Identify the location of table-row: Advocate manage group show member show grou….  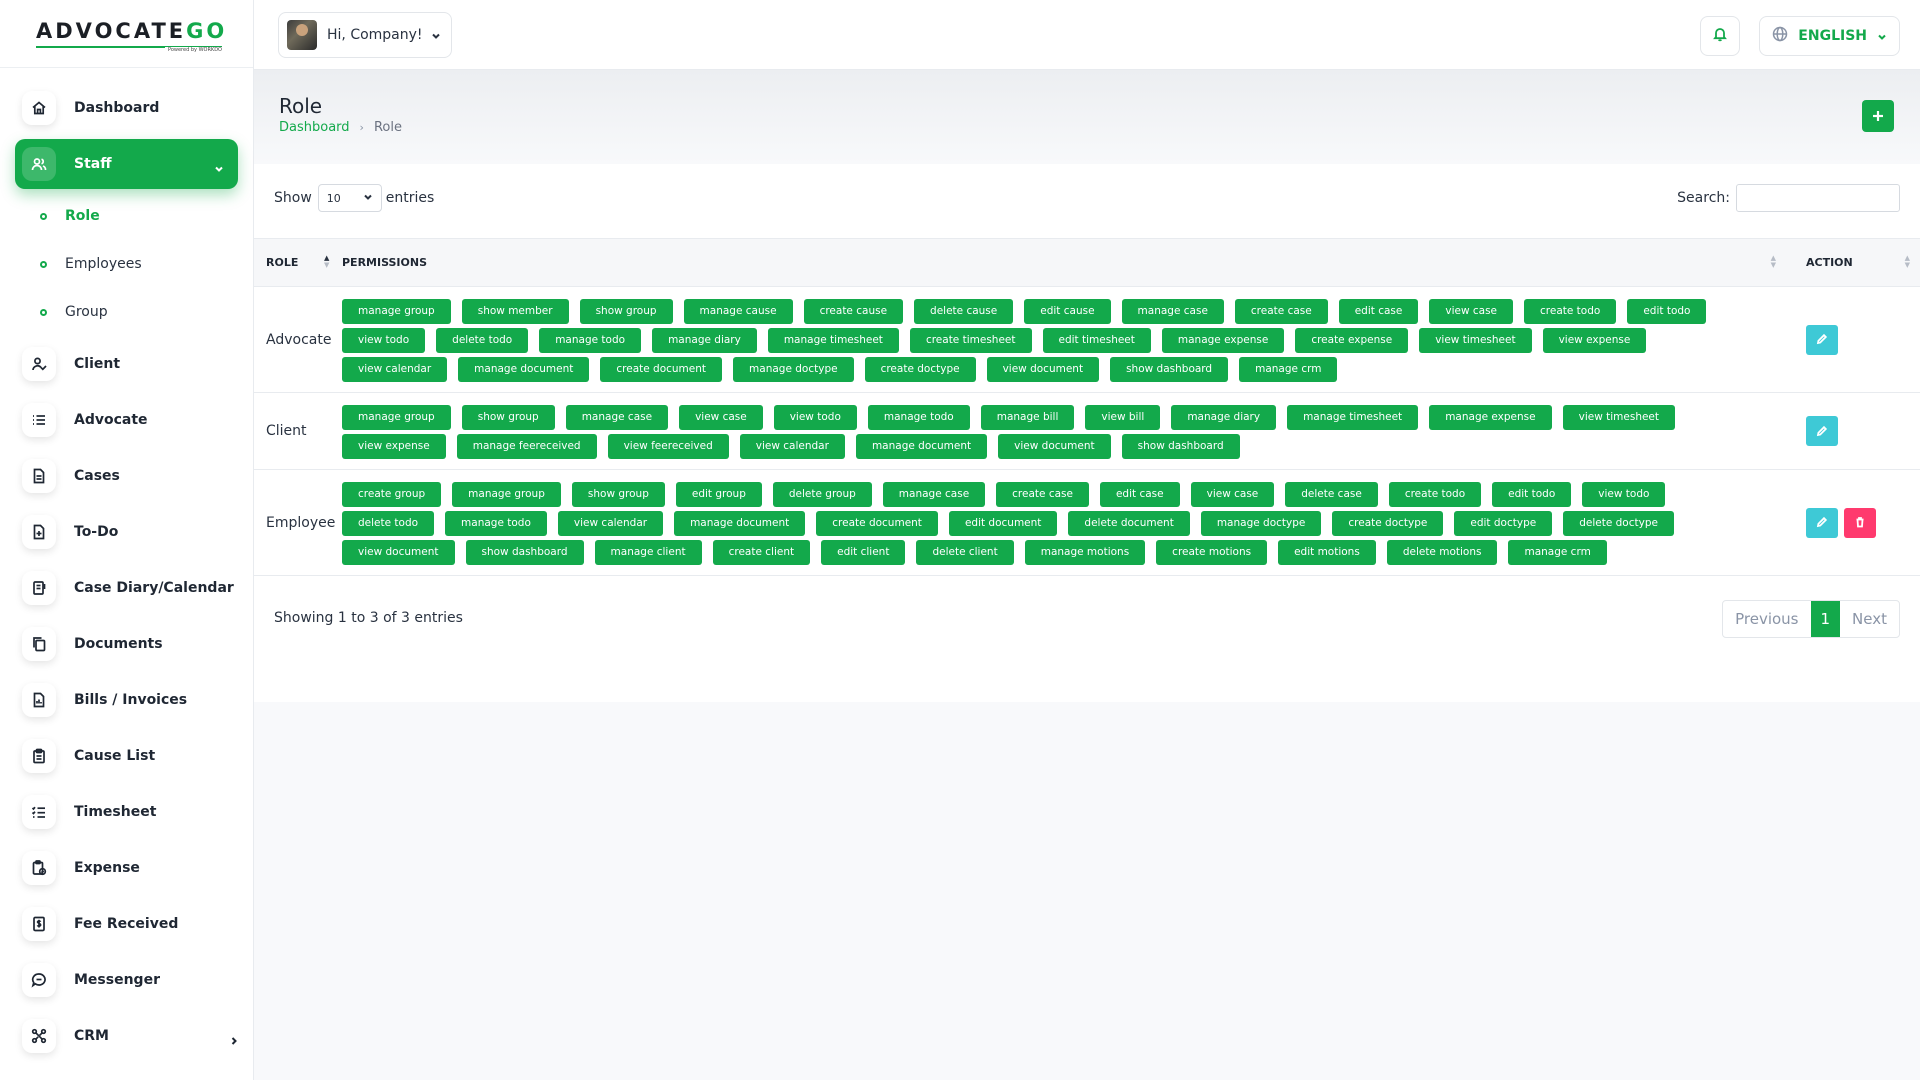
(1087, 340).